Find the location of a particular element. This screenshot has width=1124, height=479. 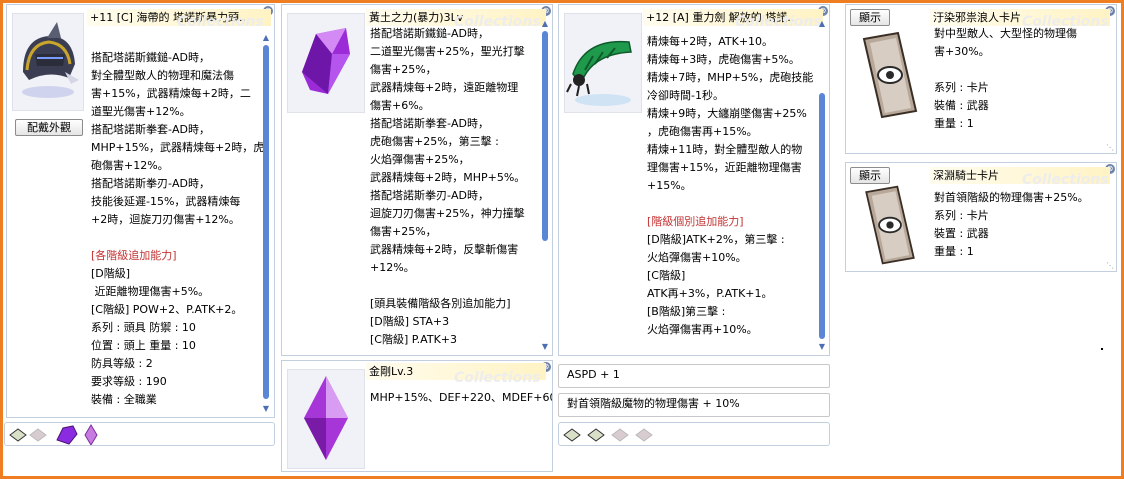

purple-crystal-icon is located at coordinates (326, 61).